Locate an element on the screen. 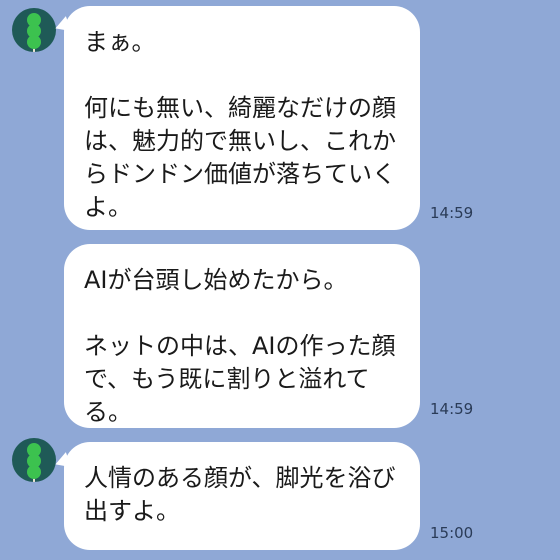 This screenshot has width=560, height=560. message-time-1: 14:59 is located at coordinates (452, 213).